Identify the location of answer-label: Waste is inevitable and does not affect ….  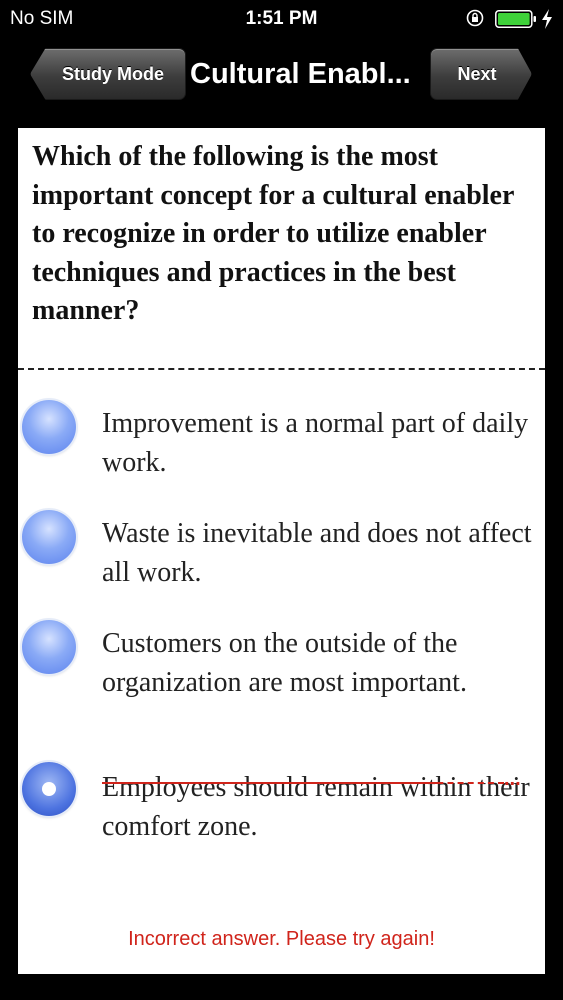
(317, 553).